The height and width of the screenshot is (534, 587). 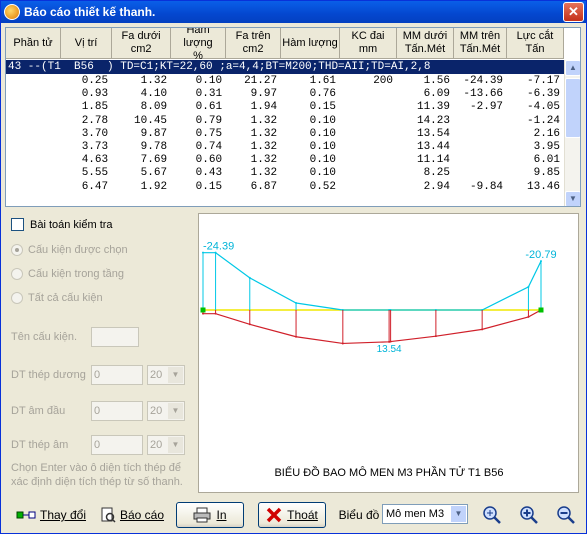 I want to click on table-cell: 9.87, so click(x=154, y=133).